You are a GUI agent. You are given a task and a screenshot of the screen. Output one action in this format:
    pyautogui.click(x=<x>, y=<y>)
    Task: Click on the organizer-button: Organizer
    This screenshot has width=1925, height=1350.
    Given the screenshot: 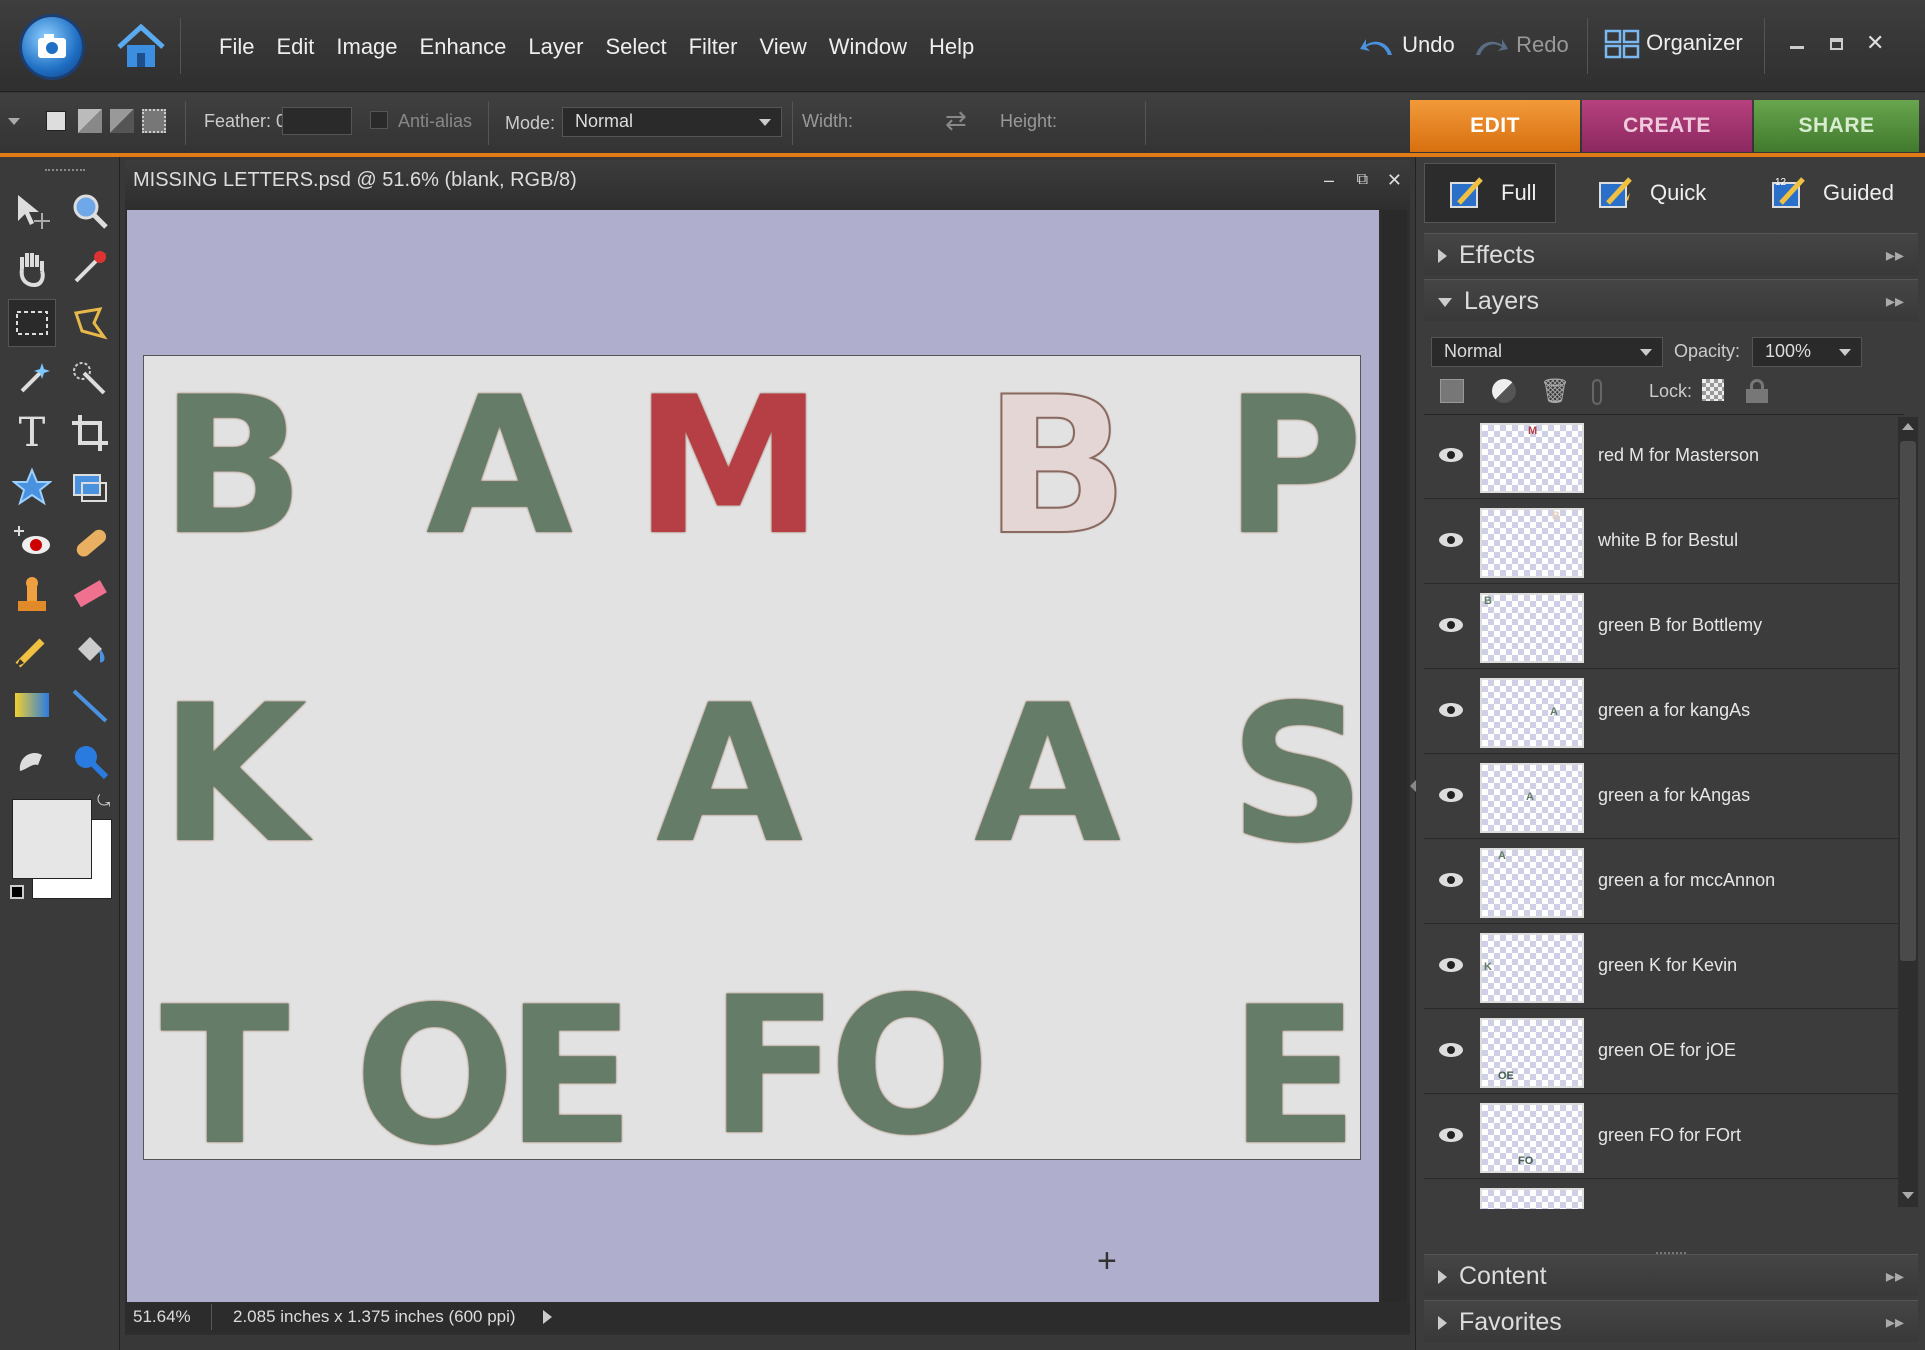 What is the action you would take?
    pyautogui.click(x=1673, y=43)
    